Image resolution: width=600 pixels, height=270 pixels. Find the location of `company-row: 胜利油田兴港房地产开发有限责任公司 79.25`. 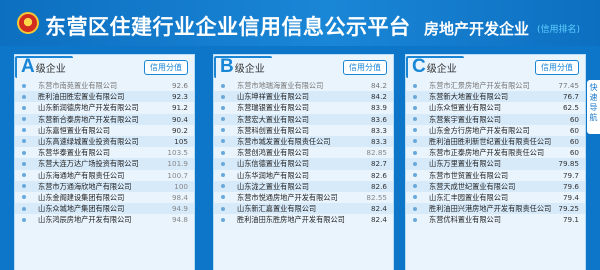

company-row: 胜利油田兴港房地产开发有限责任公司 79.25 is located at coordinates (495, 209).